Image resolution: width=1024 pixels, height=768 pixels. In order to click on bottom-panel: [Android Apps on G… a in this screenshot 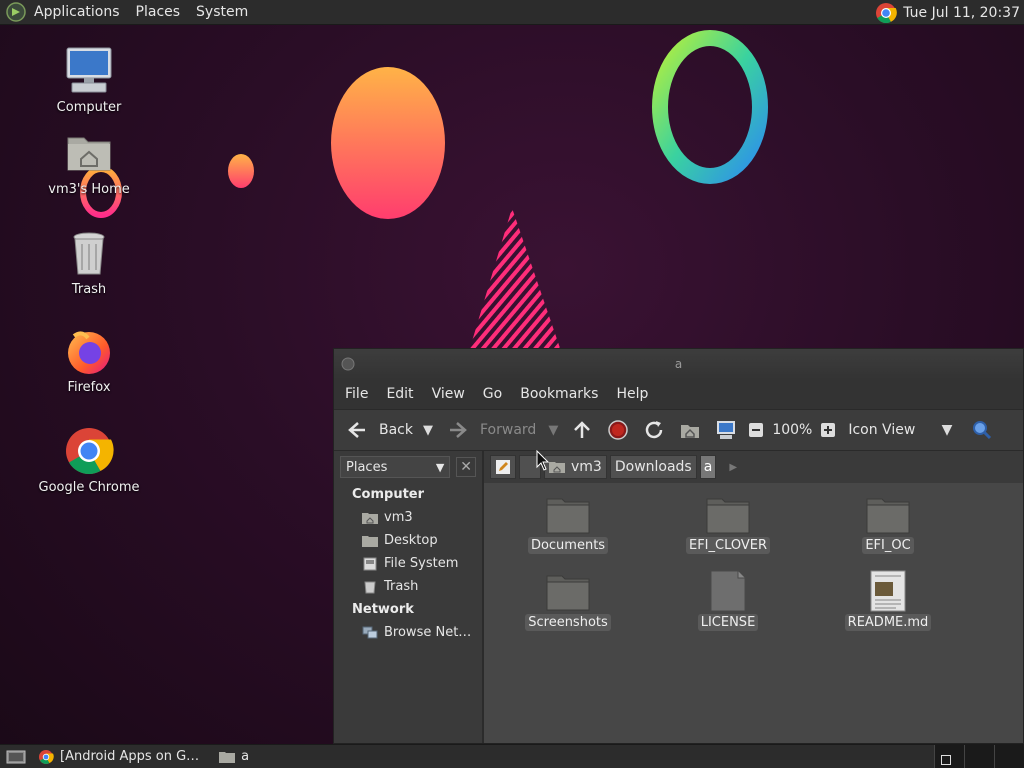, I will do `click(512, 756)`.